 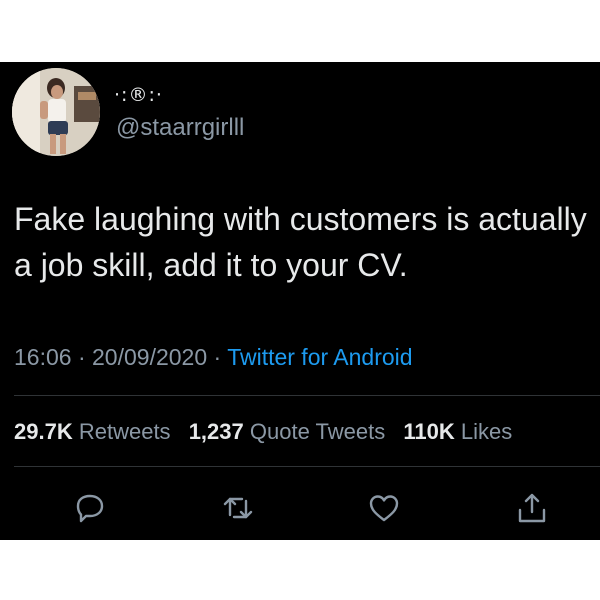 What do you see at coordinates (216, 431) in the screenshot?
I see `quote-tweets-count: 1,237` at bounding box center [216, 431].